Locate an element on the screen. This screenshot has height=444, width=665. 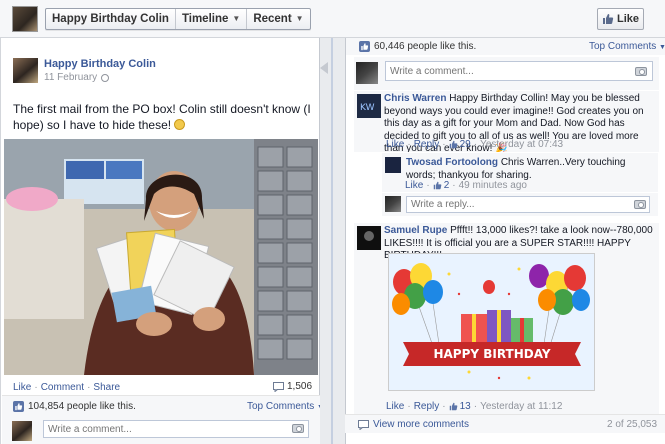
pagination: 2 of 25,053 is located at coordinates (632, 424).